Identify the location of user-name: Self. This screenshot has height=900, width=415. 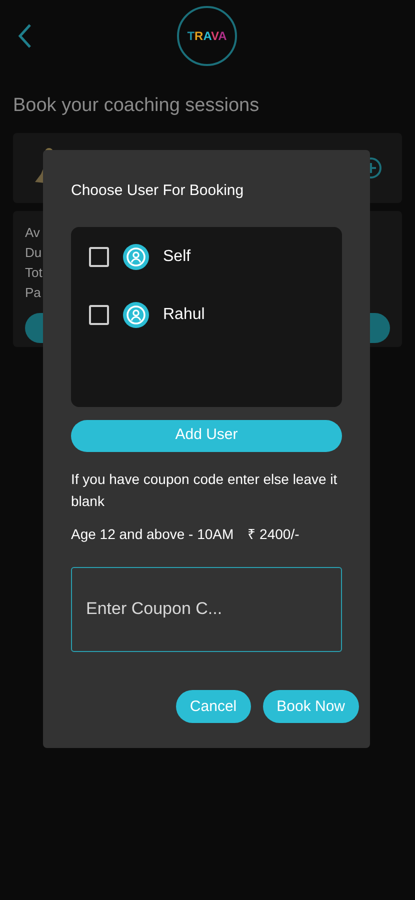
(177, 256).